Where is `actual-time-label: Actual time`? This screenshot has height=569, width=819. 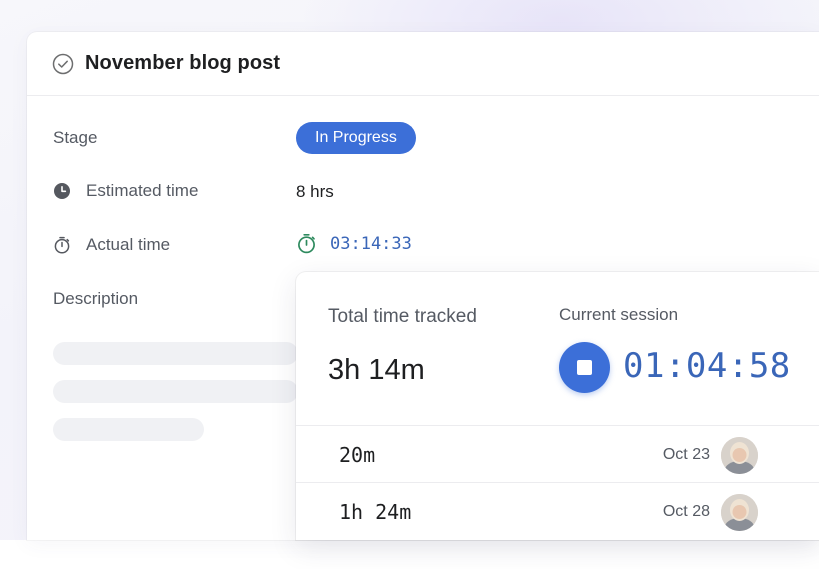 actual-time-label: Actual time is located at coordinates (128, 244).